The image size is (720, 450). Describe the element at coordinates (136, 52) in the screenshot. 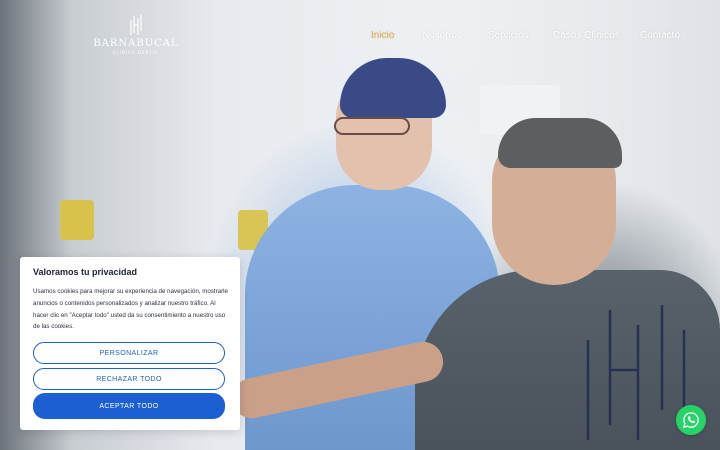

I see `brand-subtitle: CLÍNICA DENTAL` at that location.